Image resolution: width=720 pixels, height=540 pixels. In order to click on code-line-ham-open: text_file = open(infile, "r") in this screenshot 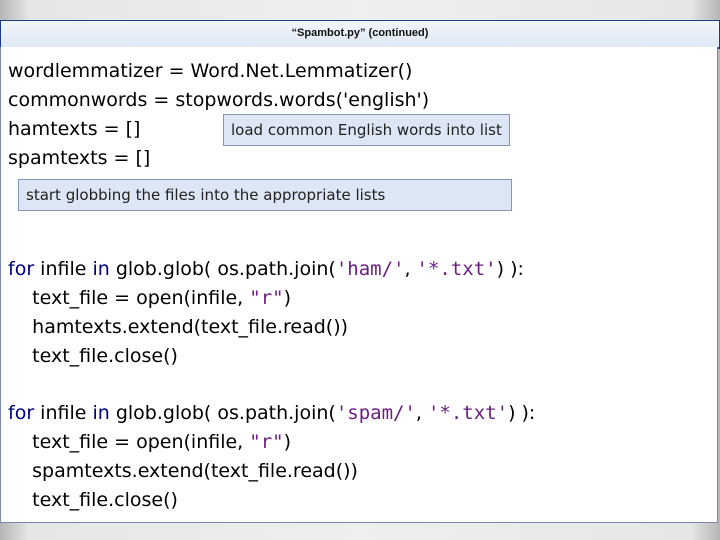, I will do `click(266, 298)`.